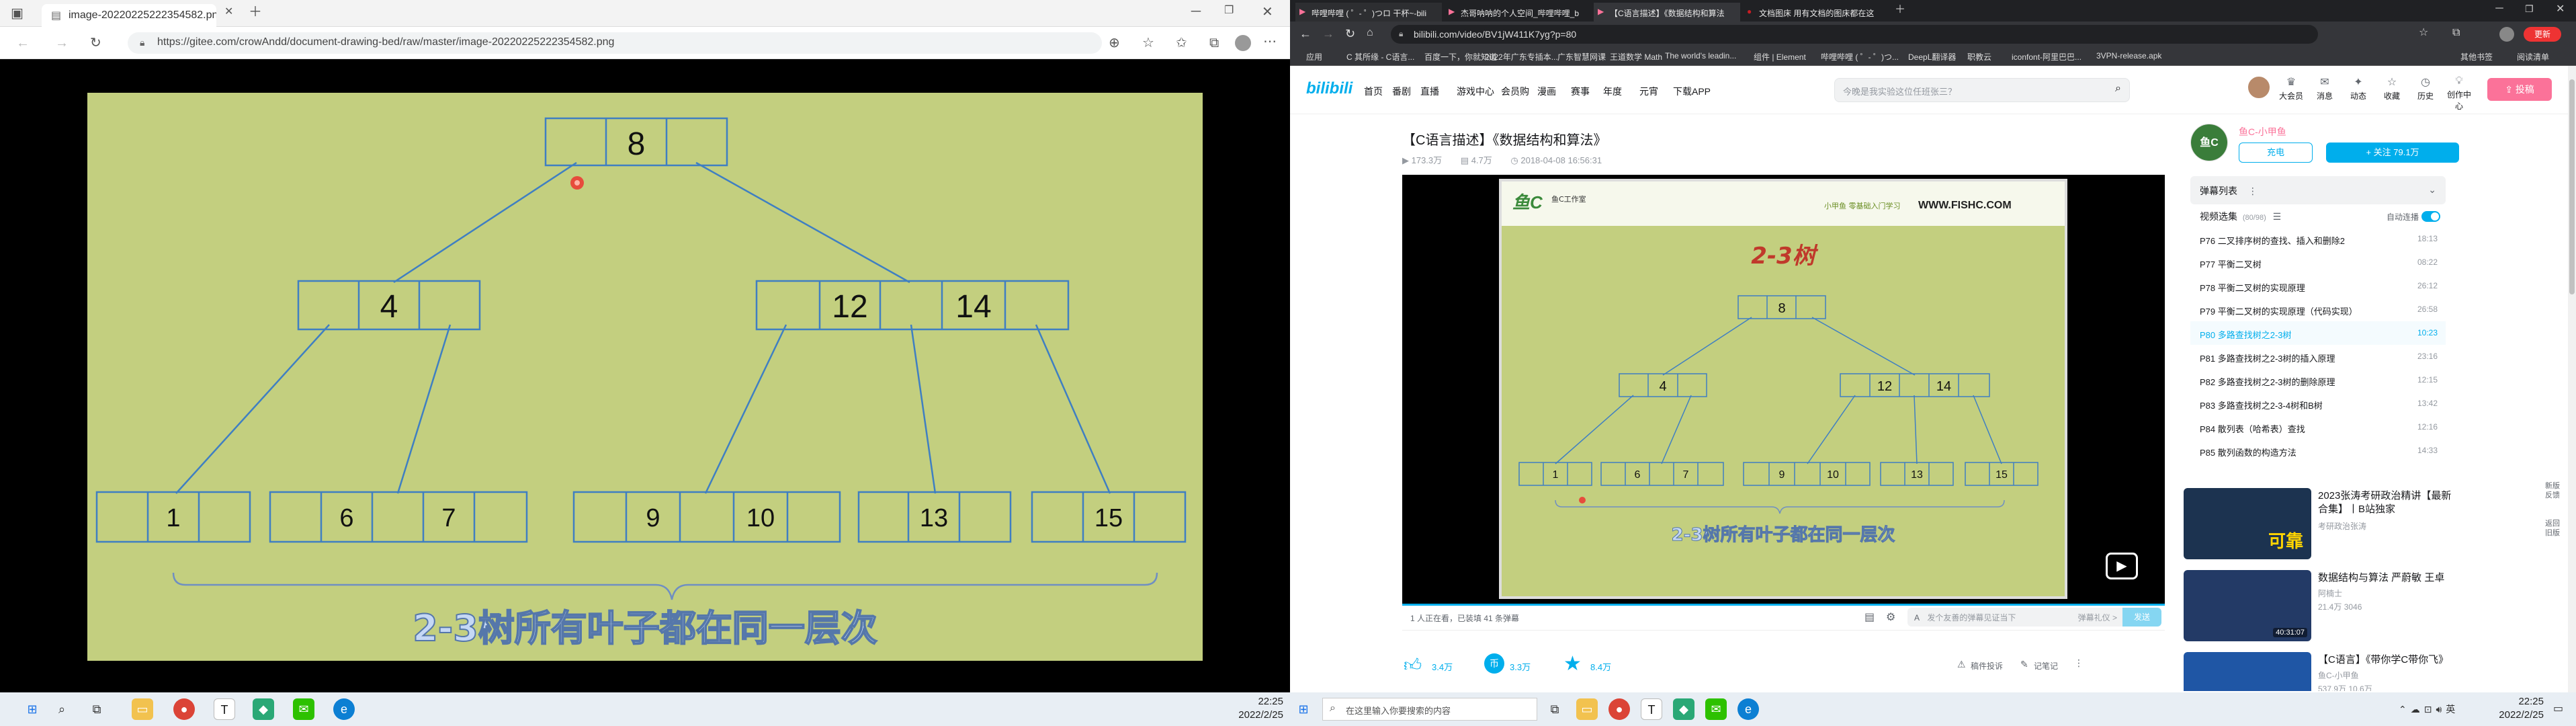 The image size is (2576, 726). Describe the element at coordinates (1783, 605) in the screenshot. I see `progress-bar` at that location.